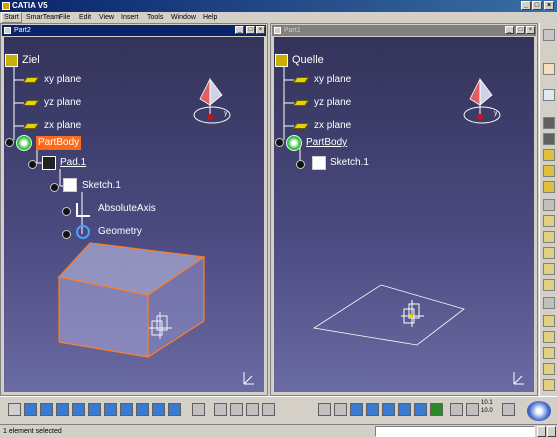 This screenshot has height=438, width=557. Describe the element at coordinates (183, 17) in the screenshot. I see `menu-window: Window` at that location.